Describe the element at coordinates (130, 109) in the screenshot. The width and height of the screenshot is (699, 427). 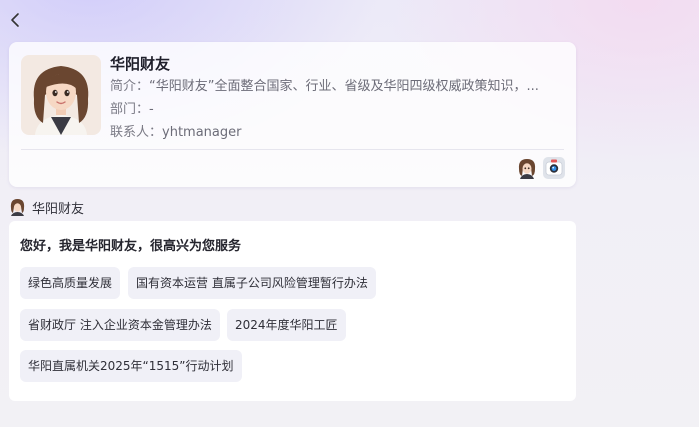
I see `department-label: 部门：` at that location.